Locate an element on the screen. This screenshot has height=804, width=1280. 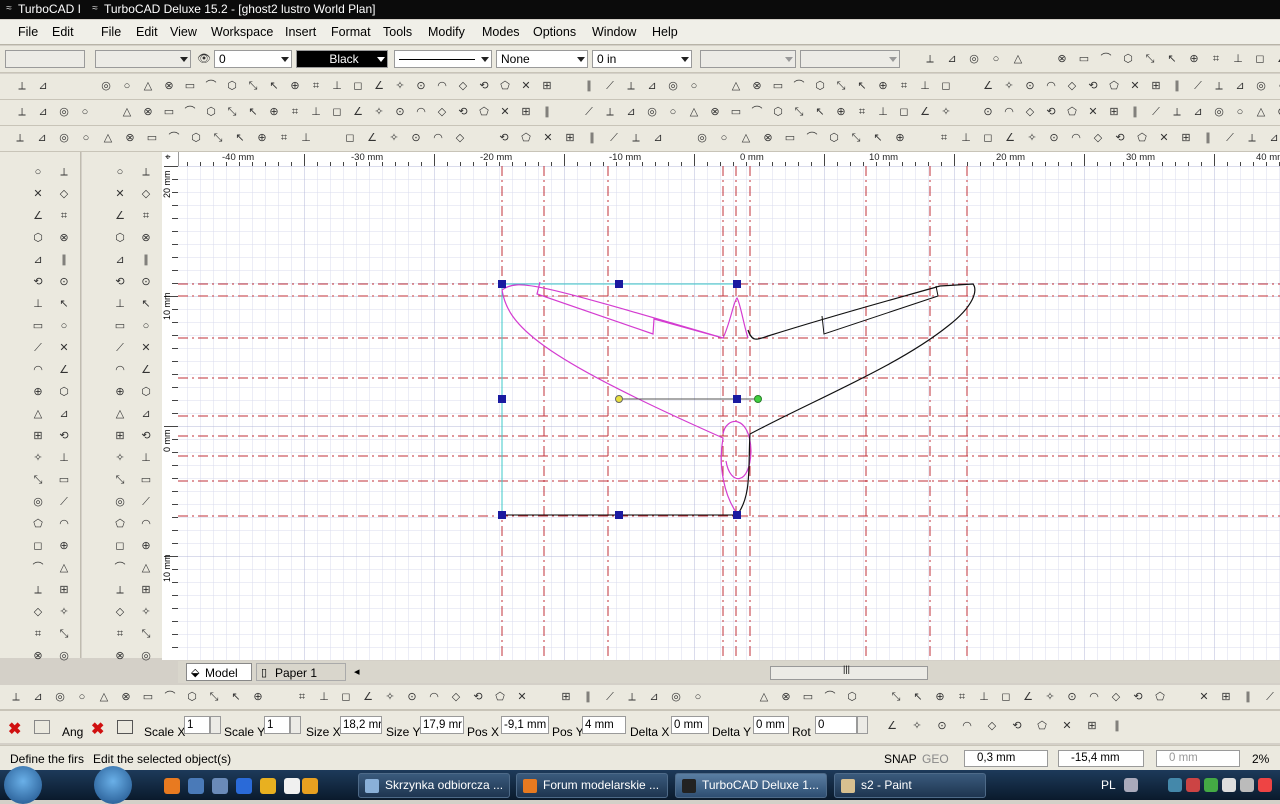
style-combo is located at coordinates (143, 59).